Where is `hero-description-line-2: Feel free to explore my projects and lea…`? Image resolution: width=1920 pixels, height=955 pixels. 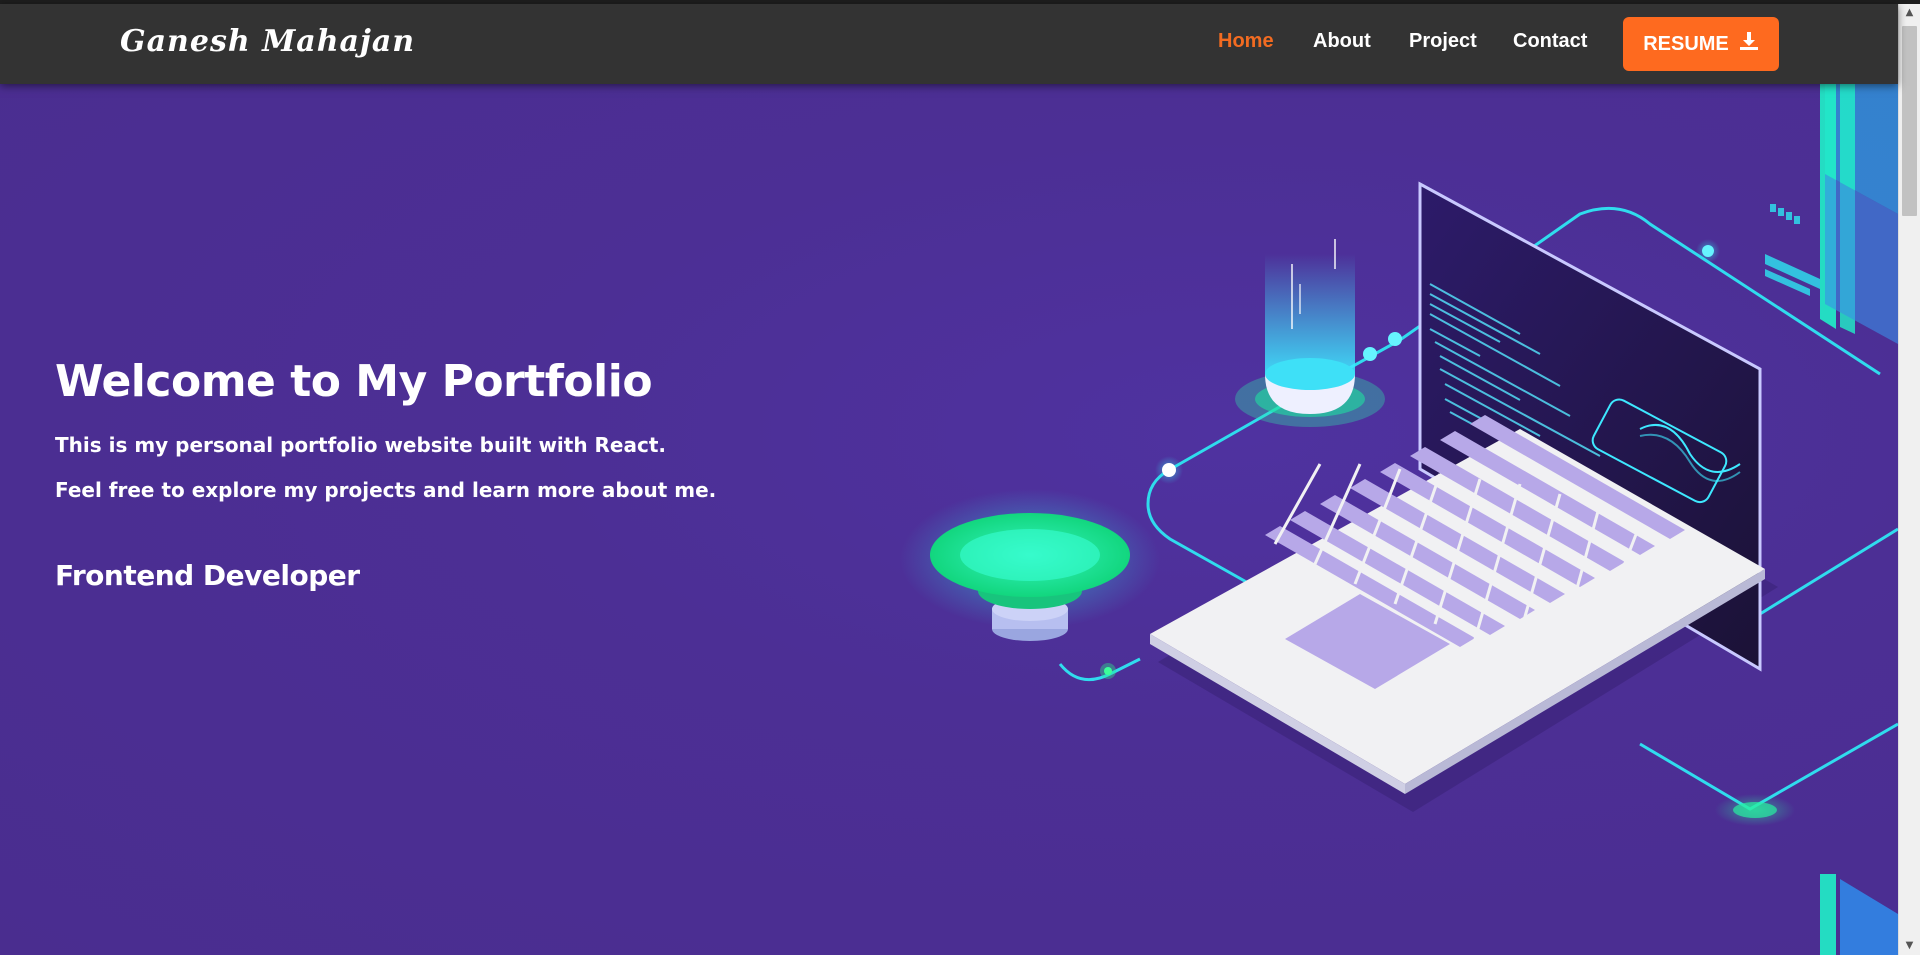
hero-description-line-2: Feel free to explore my projects and lea… is located at coordinates (386, 490).